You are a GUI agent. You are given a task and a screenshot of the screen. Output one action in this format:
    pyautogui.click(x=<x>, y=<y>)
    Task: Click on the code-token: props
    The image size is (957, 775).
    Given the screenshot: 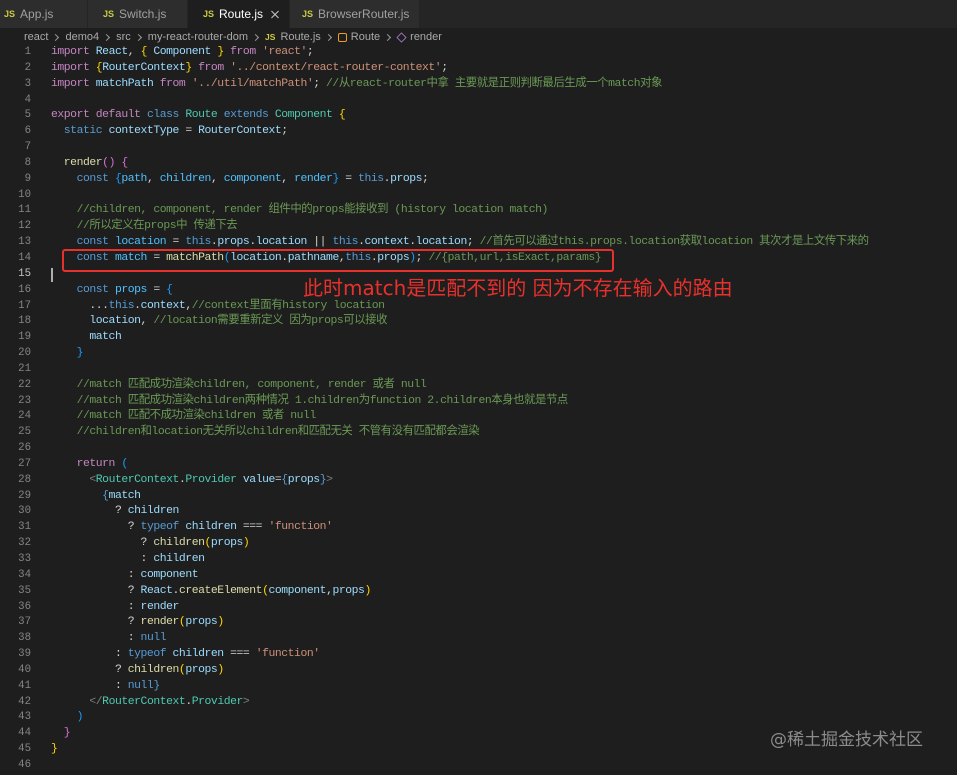 What is the action you would take?
    pyautogui.click(x=406, y=178)
    